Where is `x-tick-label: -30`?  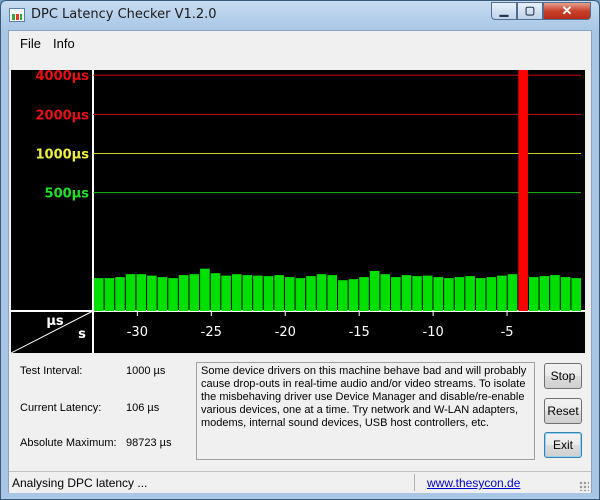 x-tick-label: -30 is located at coordinates (137, 332).